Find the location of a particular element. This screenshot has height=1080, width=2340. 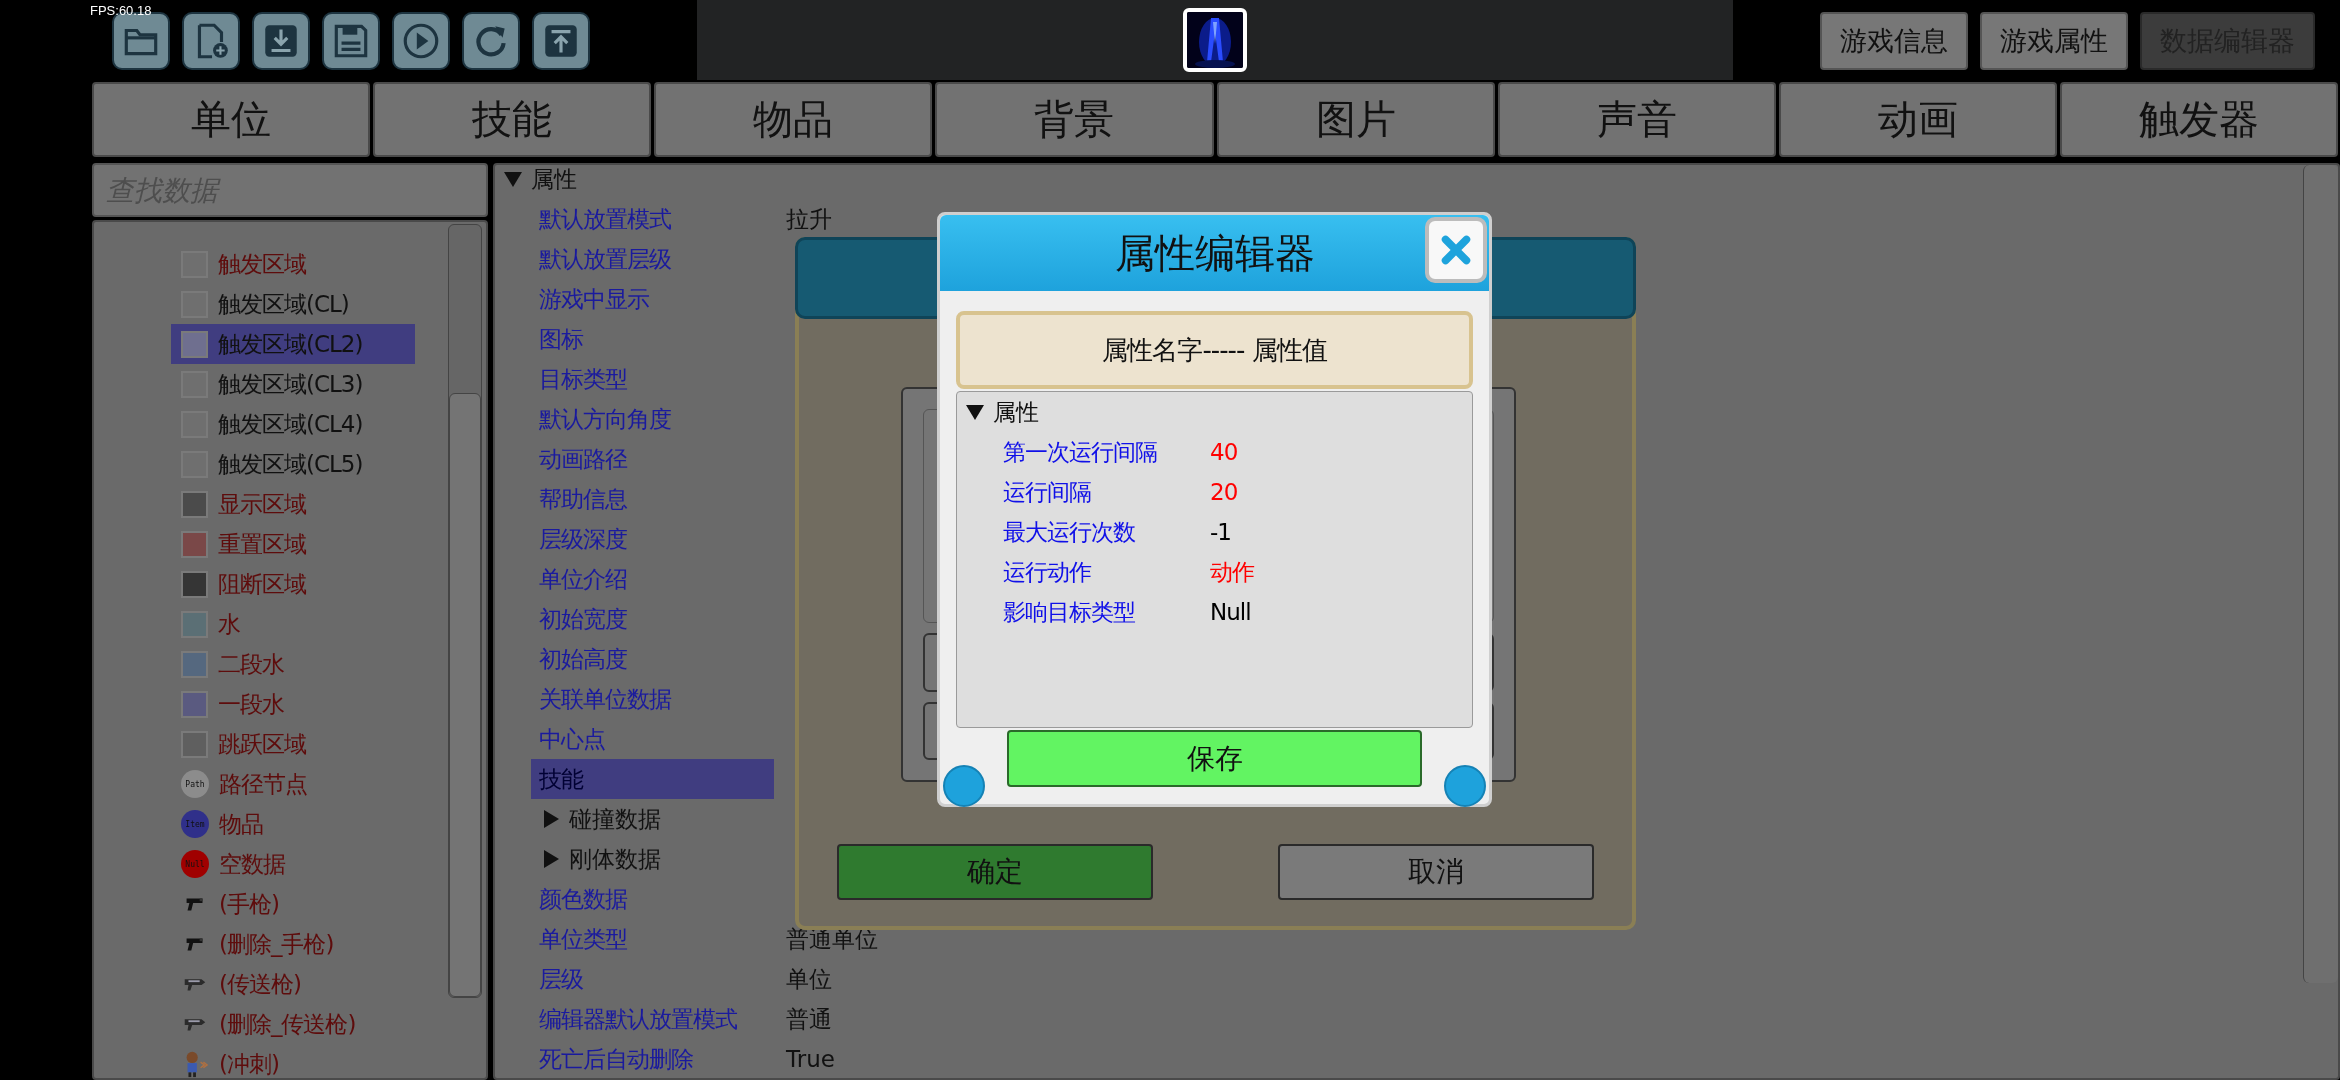

property-name: 默认放置模式 is located at coordinates (601, 219).